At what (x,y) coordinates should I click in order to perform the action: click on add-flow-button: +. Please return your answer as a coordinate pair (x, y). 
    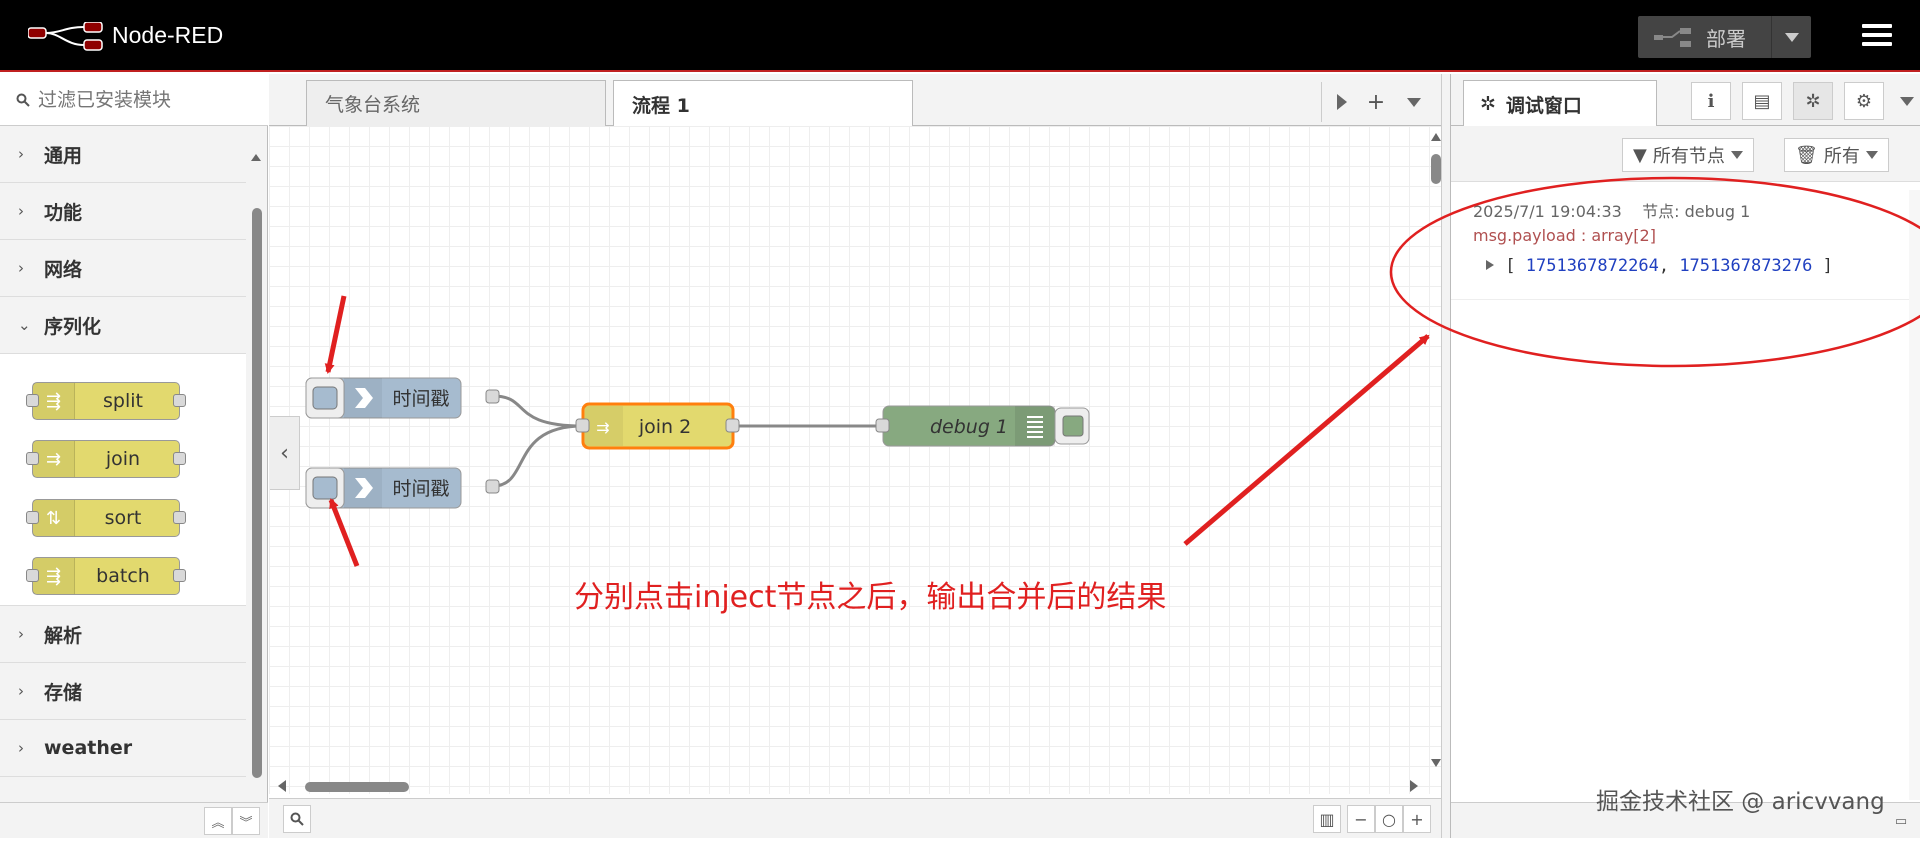
    Looking at the image, I should click on (1376, 102).